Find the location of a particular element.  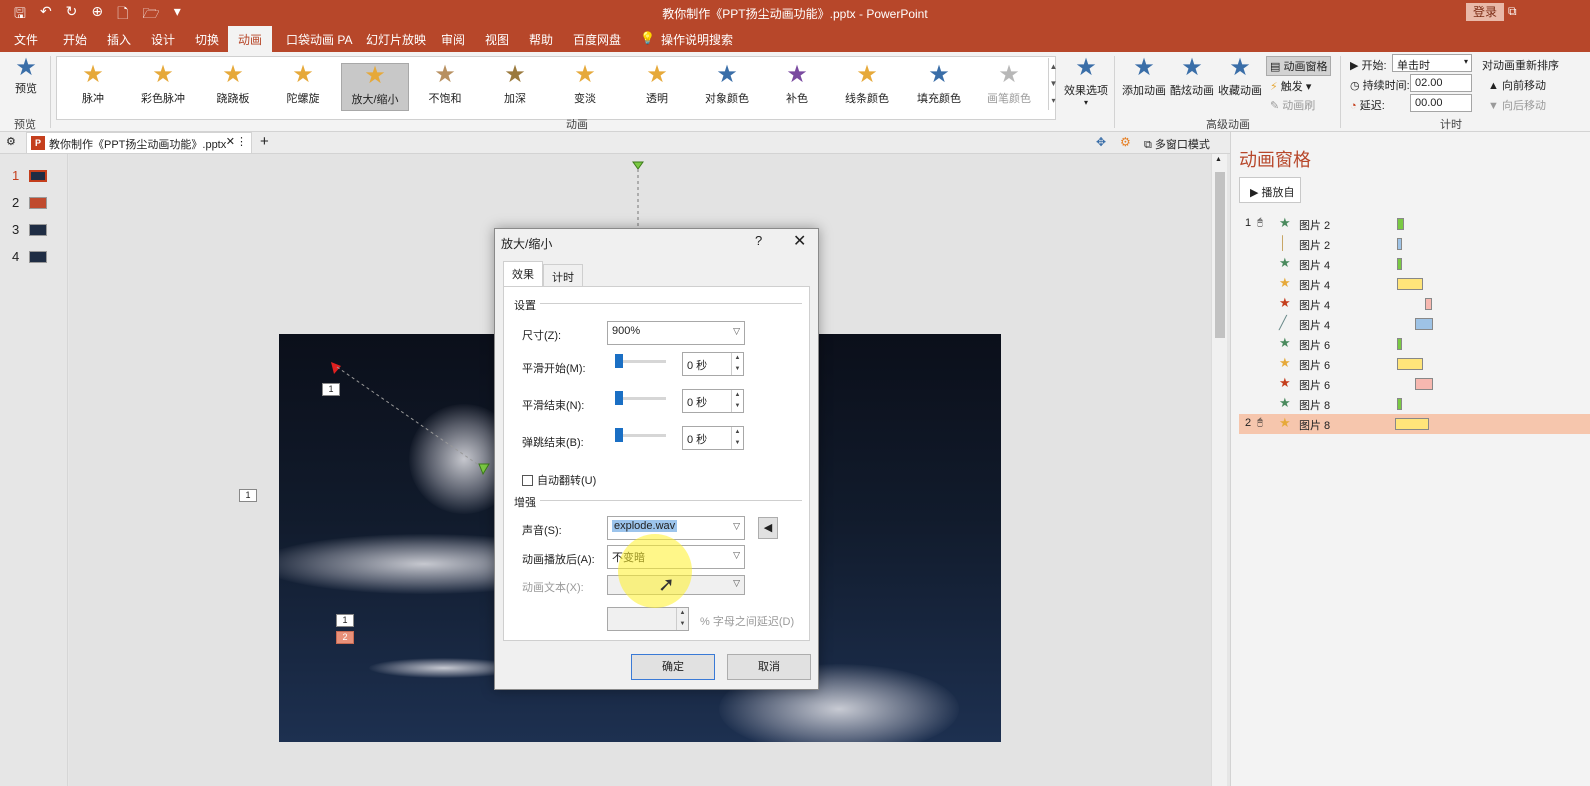

duration-input: 02.00 is located at coordinates (1441, 83).